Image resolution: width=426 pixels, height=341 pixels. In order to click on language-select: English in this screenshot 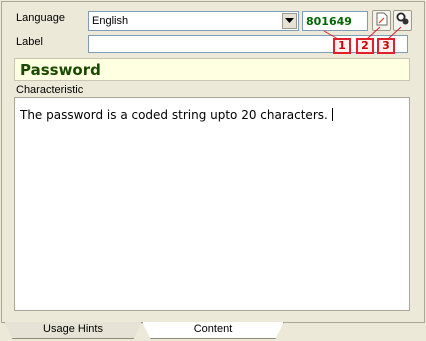, I will do `click(193, 21)`.